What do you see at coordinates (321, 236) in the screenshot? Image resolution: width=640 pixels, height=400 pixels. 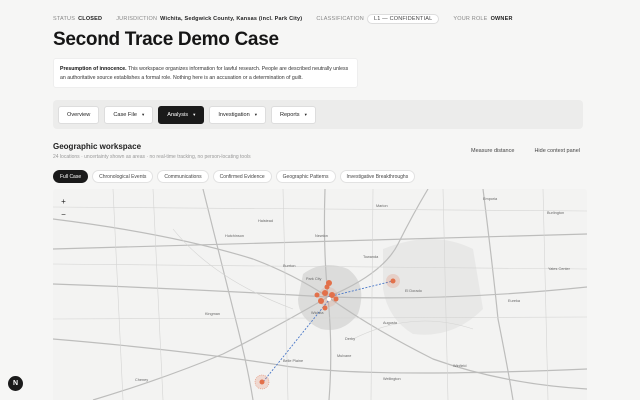 I see `map-label-newton: Newton` at bounding box center [321, 236].